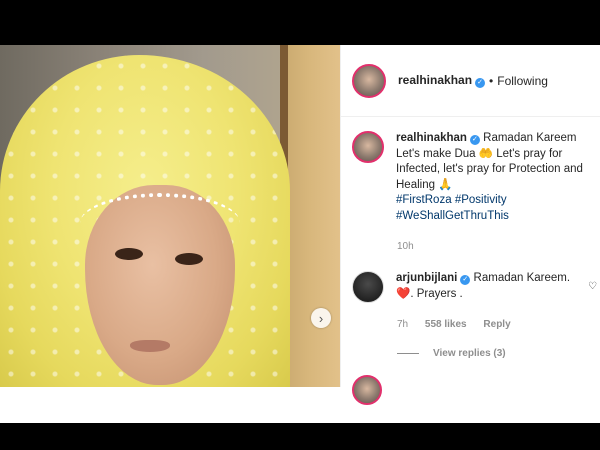  I want to click on view-replies-button: View replies (3), so click(451, 353).